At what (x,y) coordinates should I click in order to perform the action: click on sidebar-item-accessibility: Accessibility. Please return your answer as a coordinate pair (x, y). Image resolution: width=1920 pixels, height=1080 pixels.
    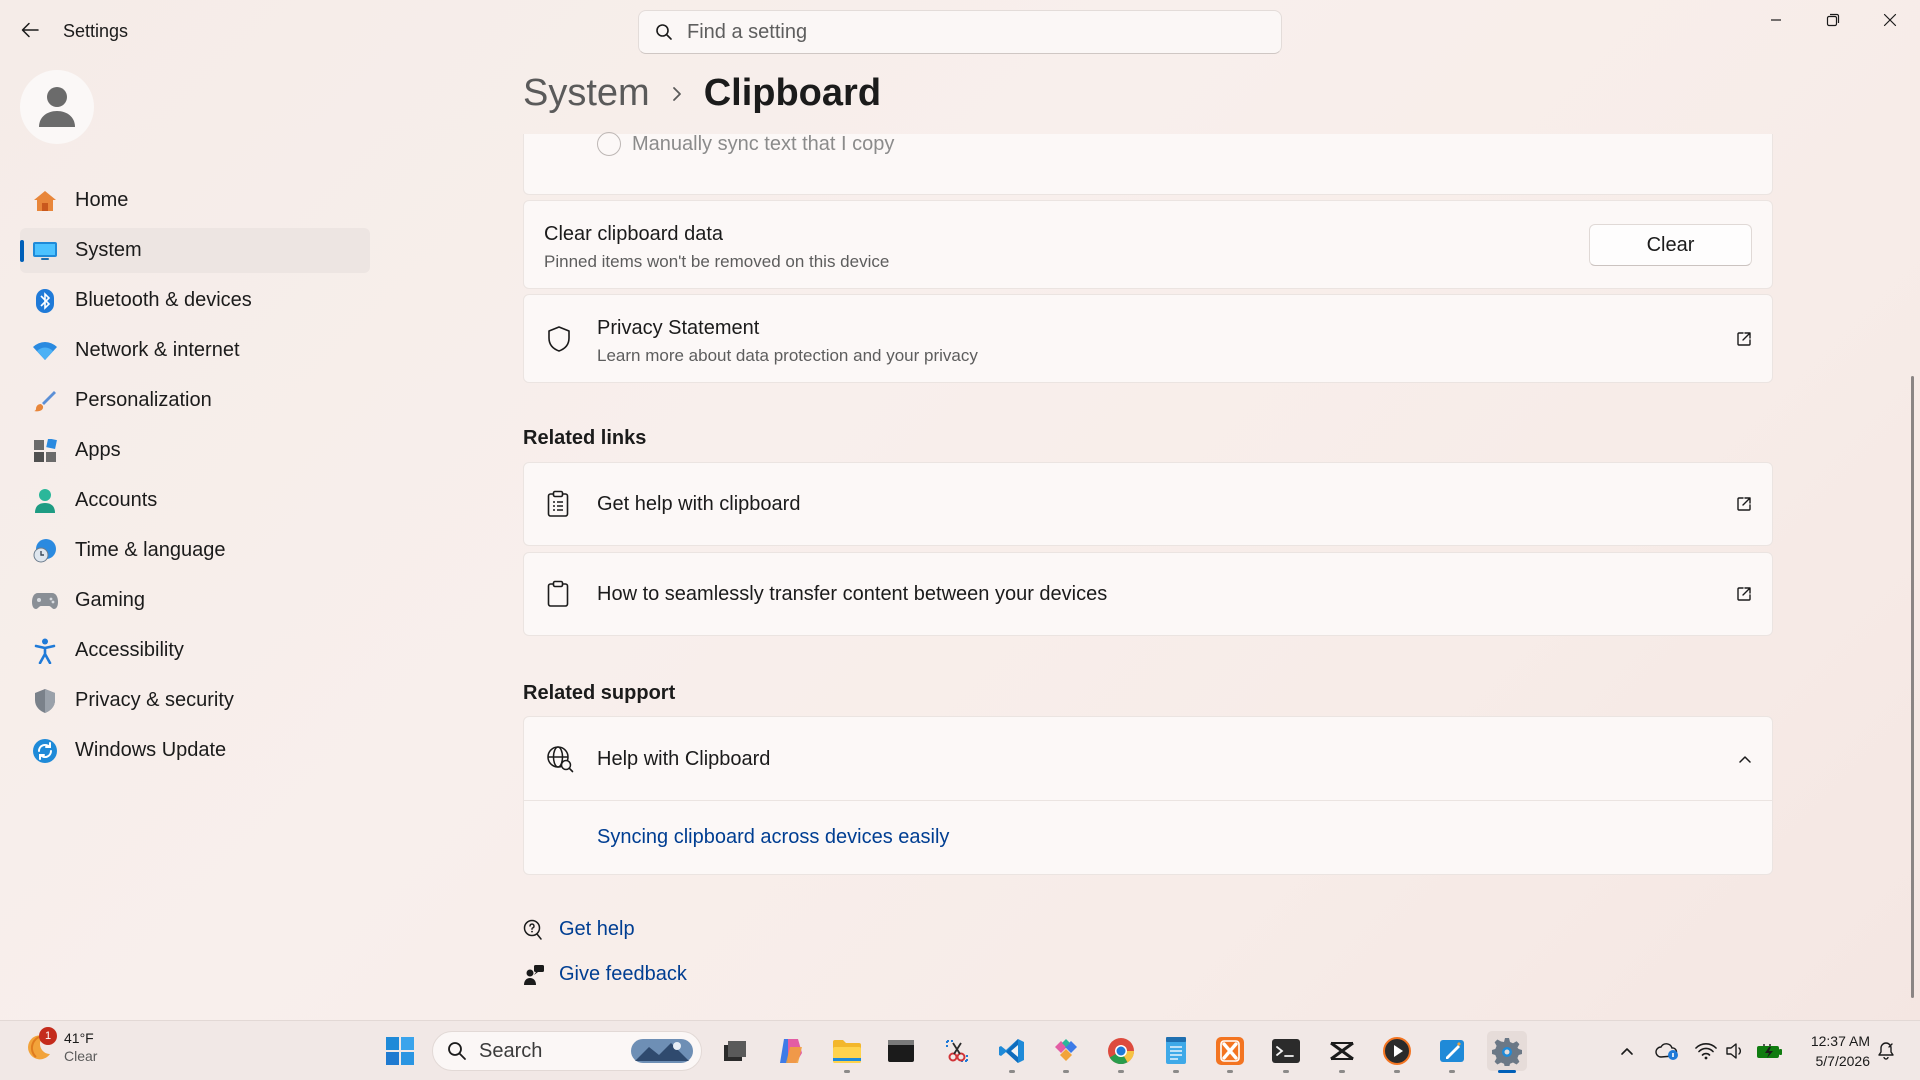
    Looking at the image, I should click on (195, 650).